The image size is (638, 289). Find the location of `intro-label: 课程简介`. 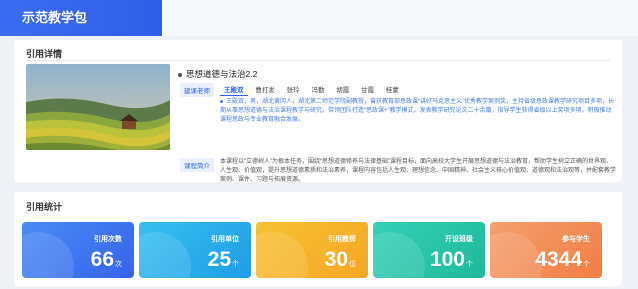

intro-label: 课程简介 is located at coordinates (197, 165).